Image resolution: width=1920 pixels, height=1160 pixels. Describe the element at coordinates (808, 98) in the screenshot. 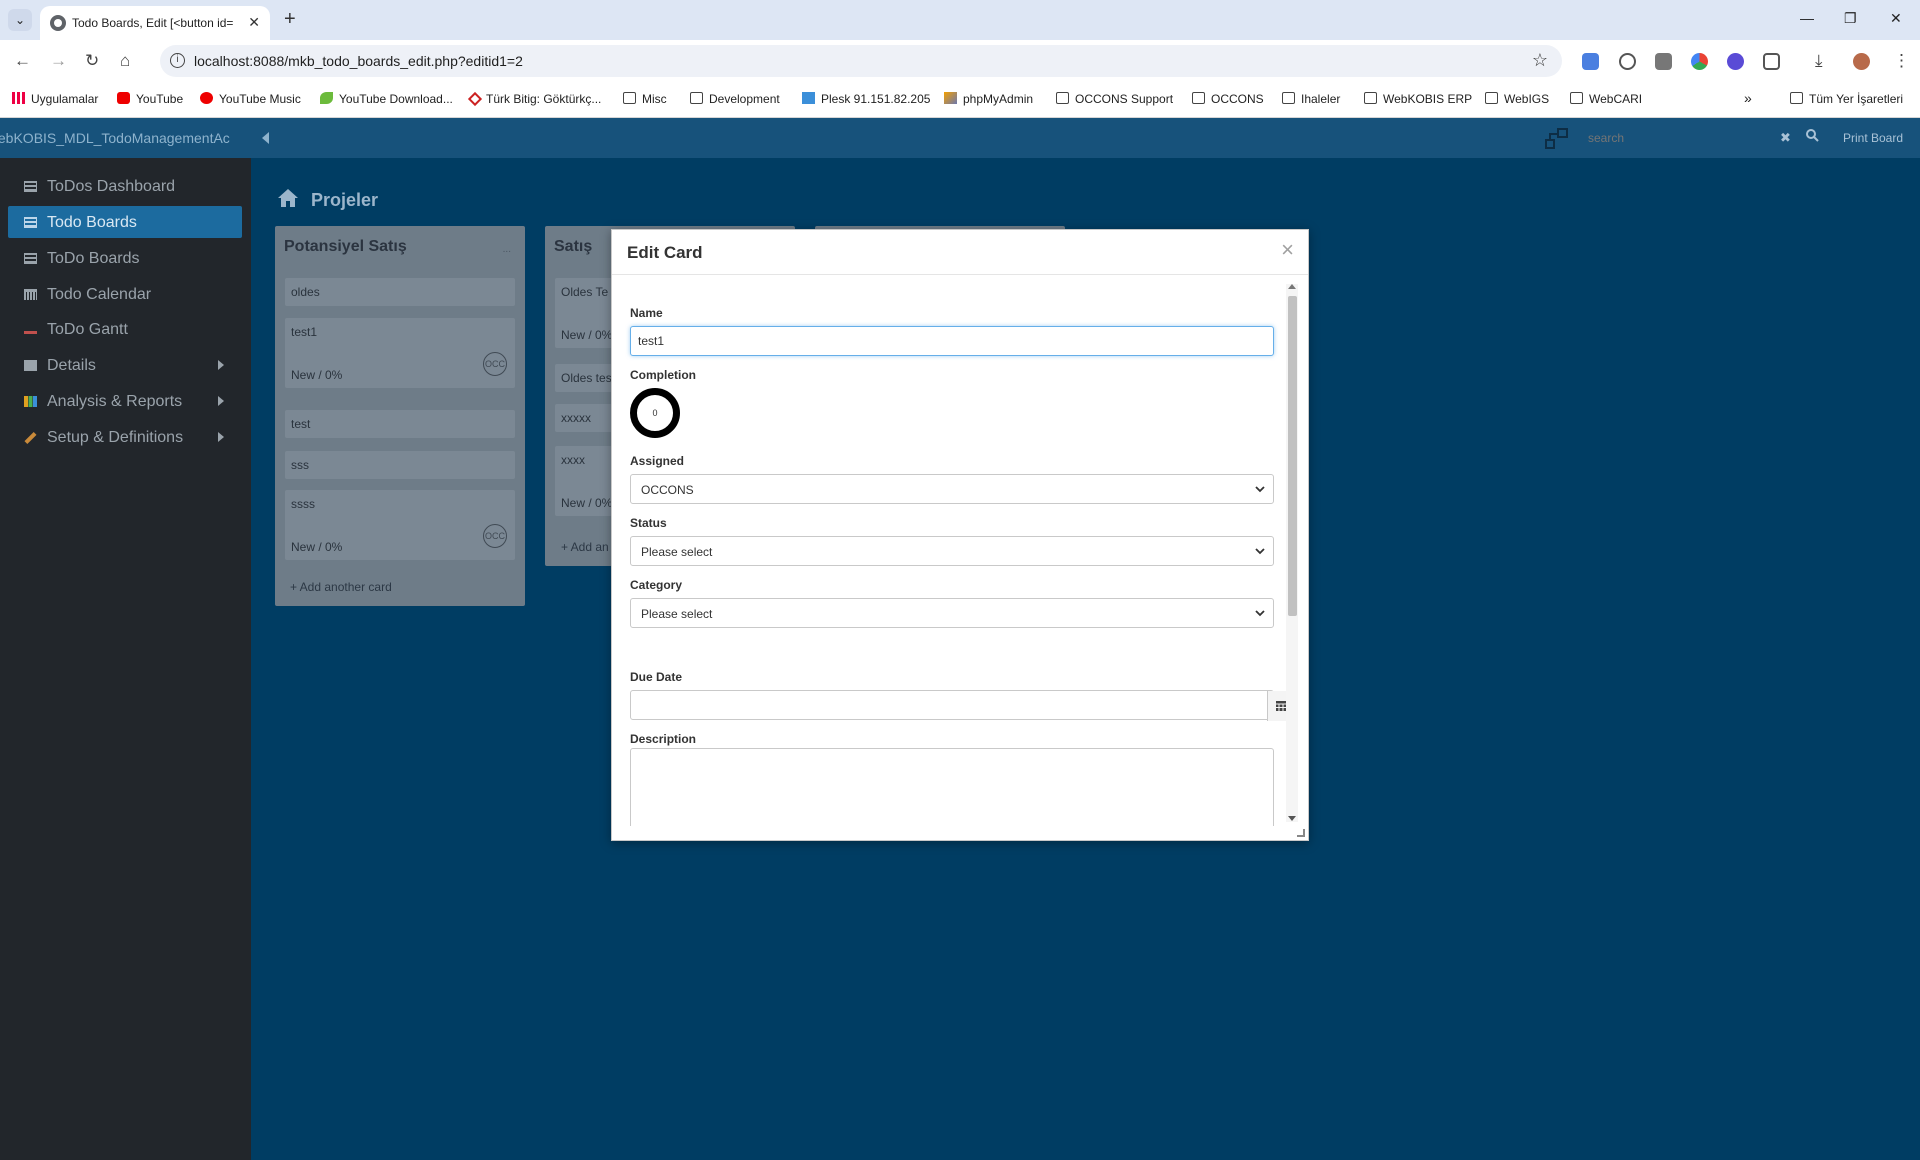

I see `plesk-icon` at that location.